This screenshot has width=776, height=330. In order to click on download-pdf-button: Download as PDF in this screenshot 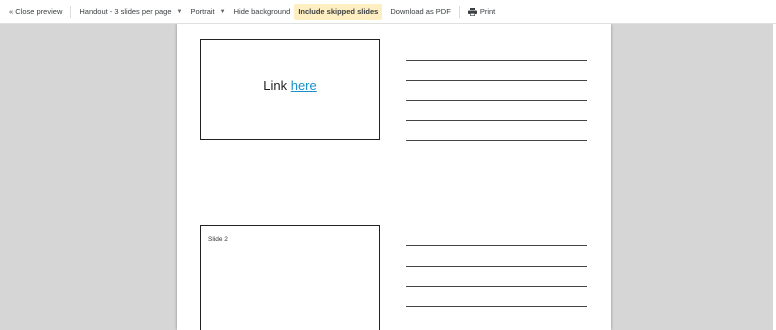, I will do `click(420, 12)`.